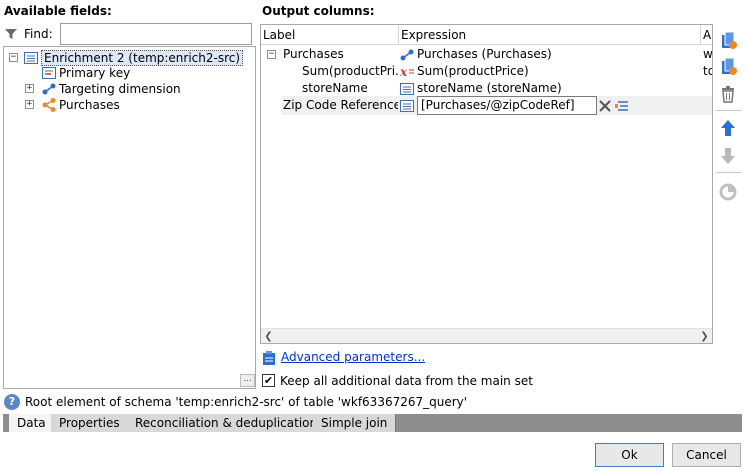 The width and height of the screenshot is (747, 471). Describe the element at coordinates (728, 94) in the screenshot. I see `delete-icon` at that location.